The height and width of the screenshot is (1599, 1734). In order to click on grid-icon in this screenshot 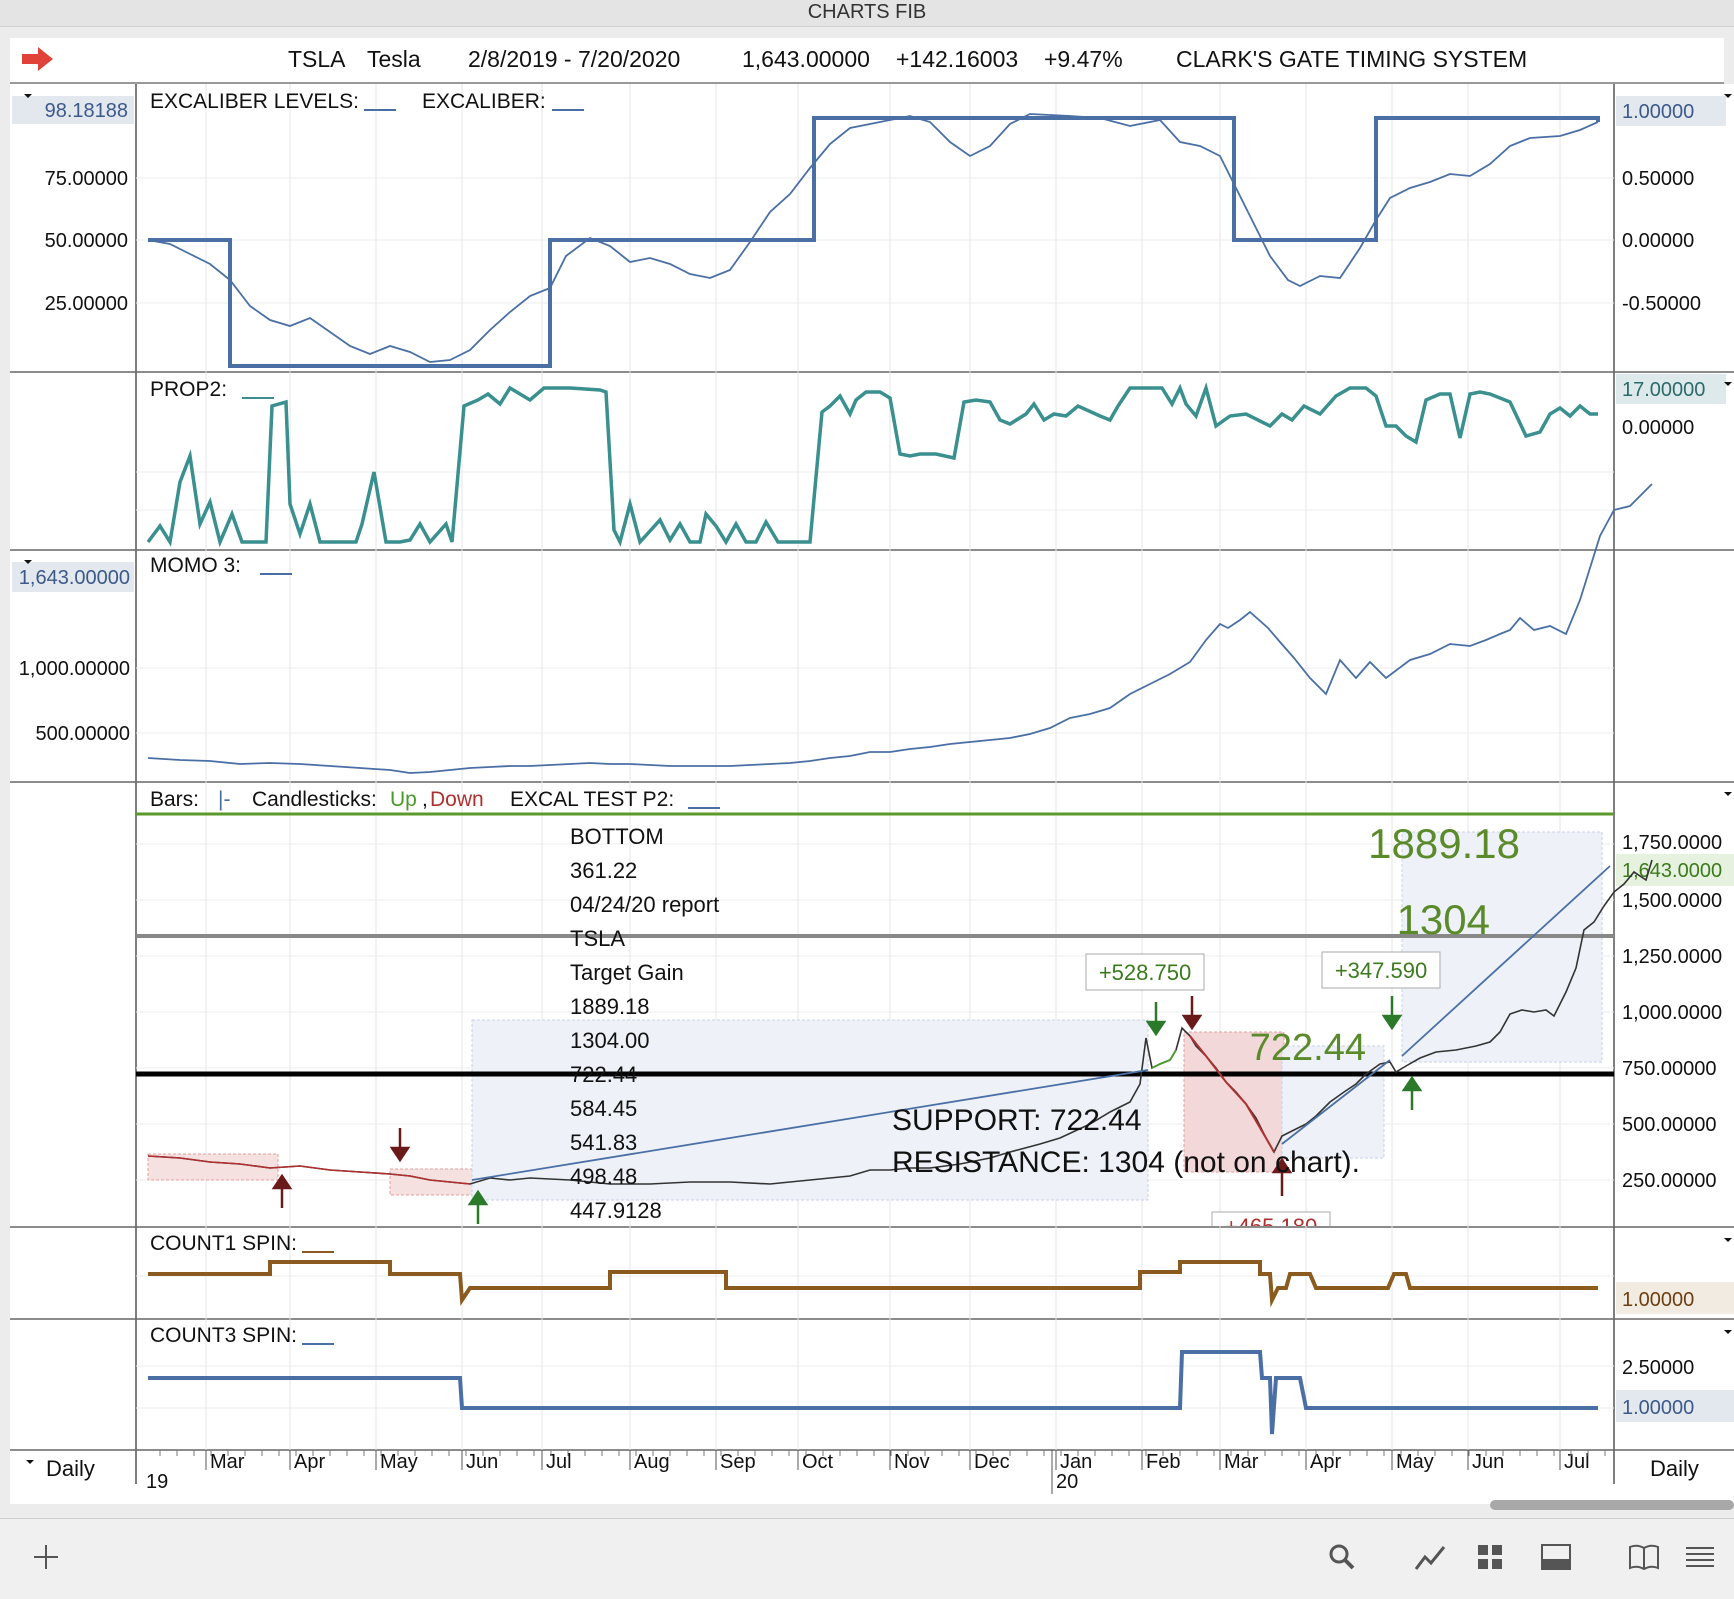, I will do `click(1490, 1557)`.